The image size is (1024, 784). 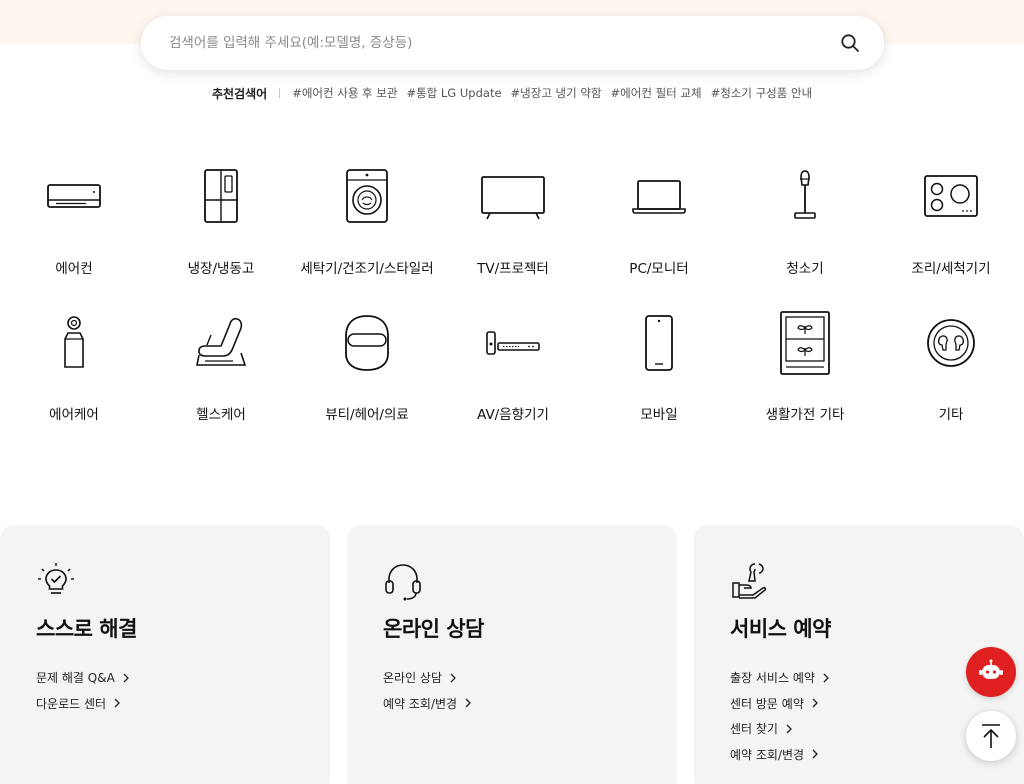 I want to click on search-icon, so click(x=850, y=43).